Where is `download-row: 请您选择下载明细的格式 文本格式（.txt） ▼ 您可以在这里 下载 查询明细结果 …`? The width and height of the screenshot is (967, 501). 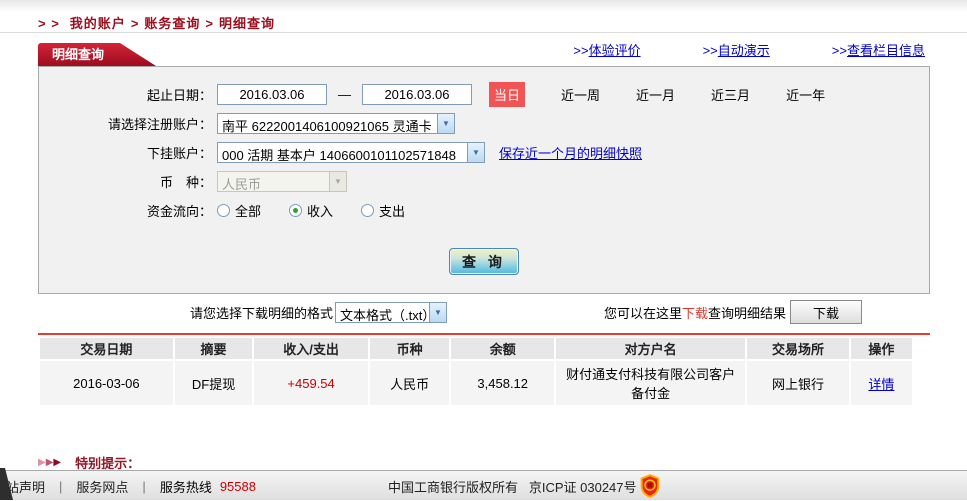
download-row: 请您选择下载明细的格式 文本格式（.txt） ▼ 您可以在这里 下载 查询明细结果 … is located at coordinates (484, 312).